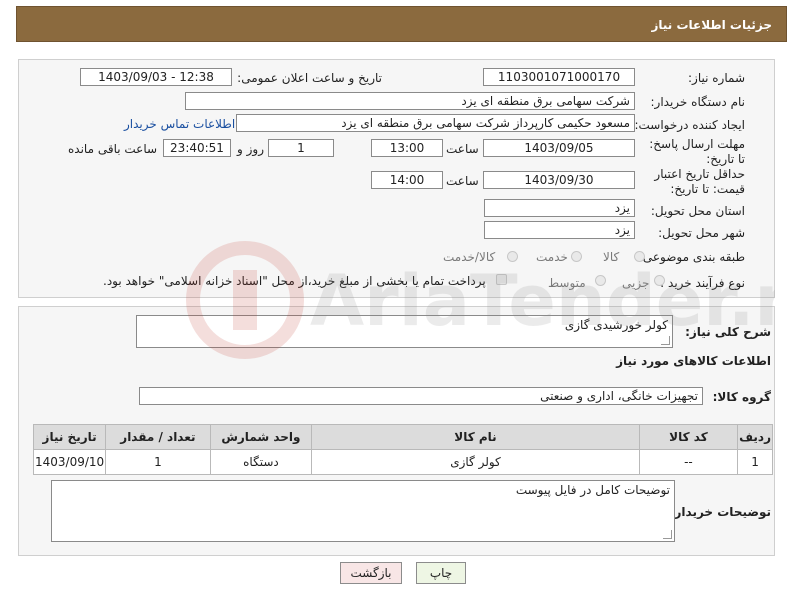 The height and width of the screenshot is (598, 789). What do you see at coordinates (659, 280) in the screenshot?
I see `purchase-small-radio` at bounding box center [659, 280].